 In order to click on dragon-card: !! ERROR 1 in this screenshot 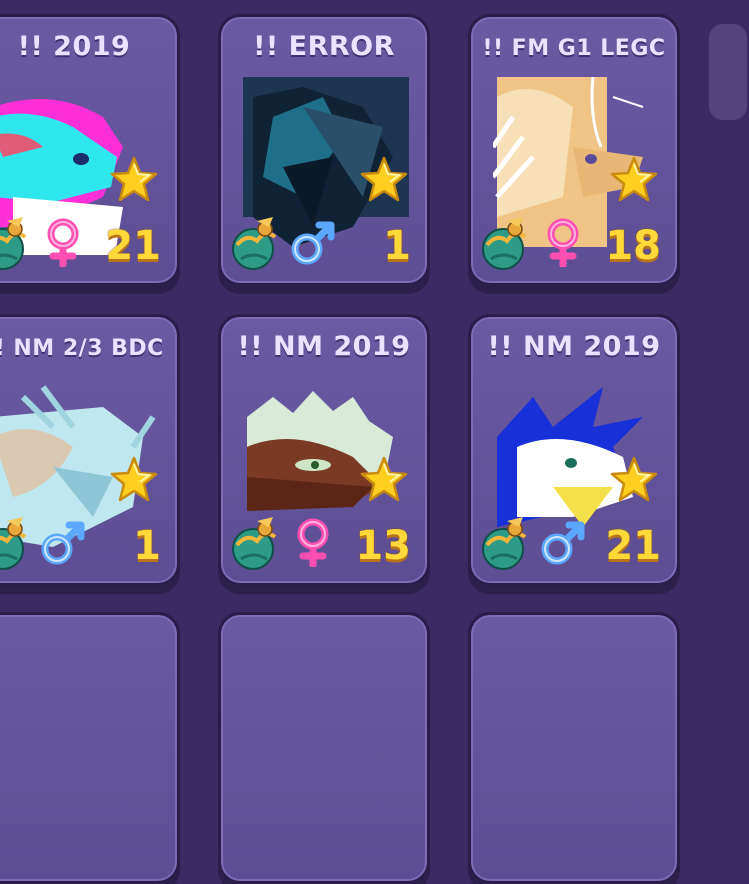, I will do `click(324, 150)`.